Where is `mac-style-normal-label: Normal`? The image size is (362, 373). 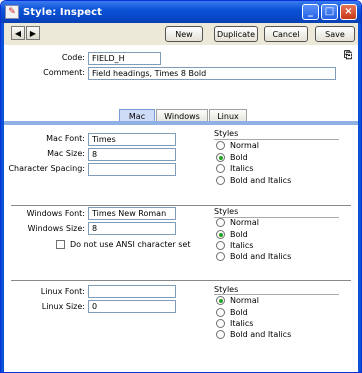
mac-style-normal-label: Normal is located at coordinates (244, 145).